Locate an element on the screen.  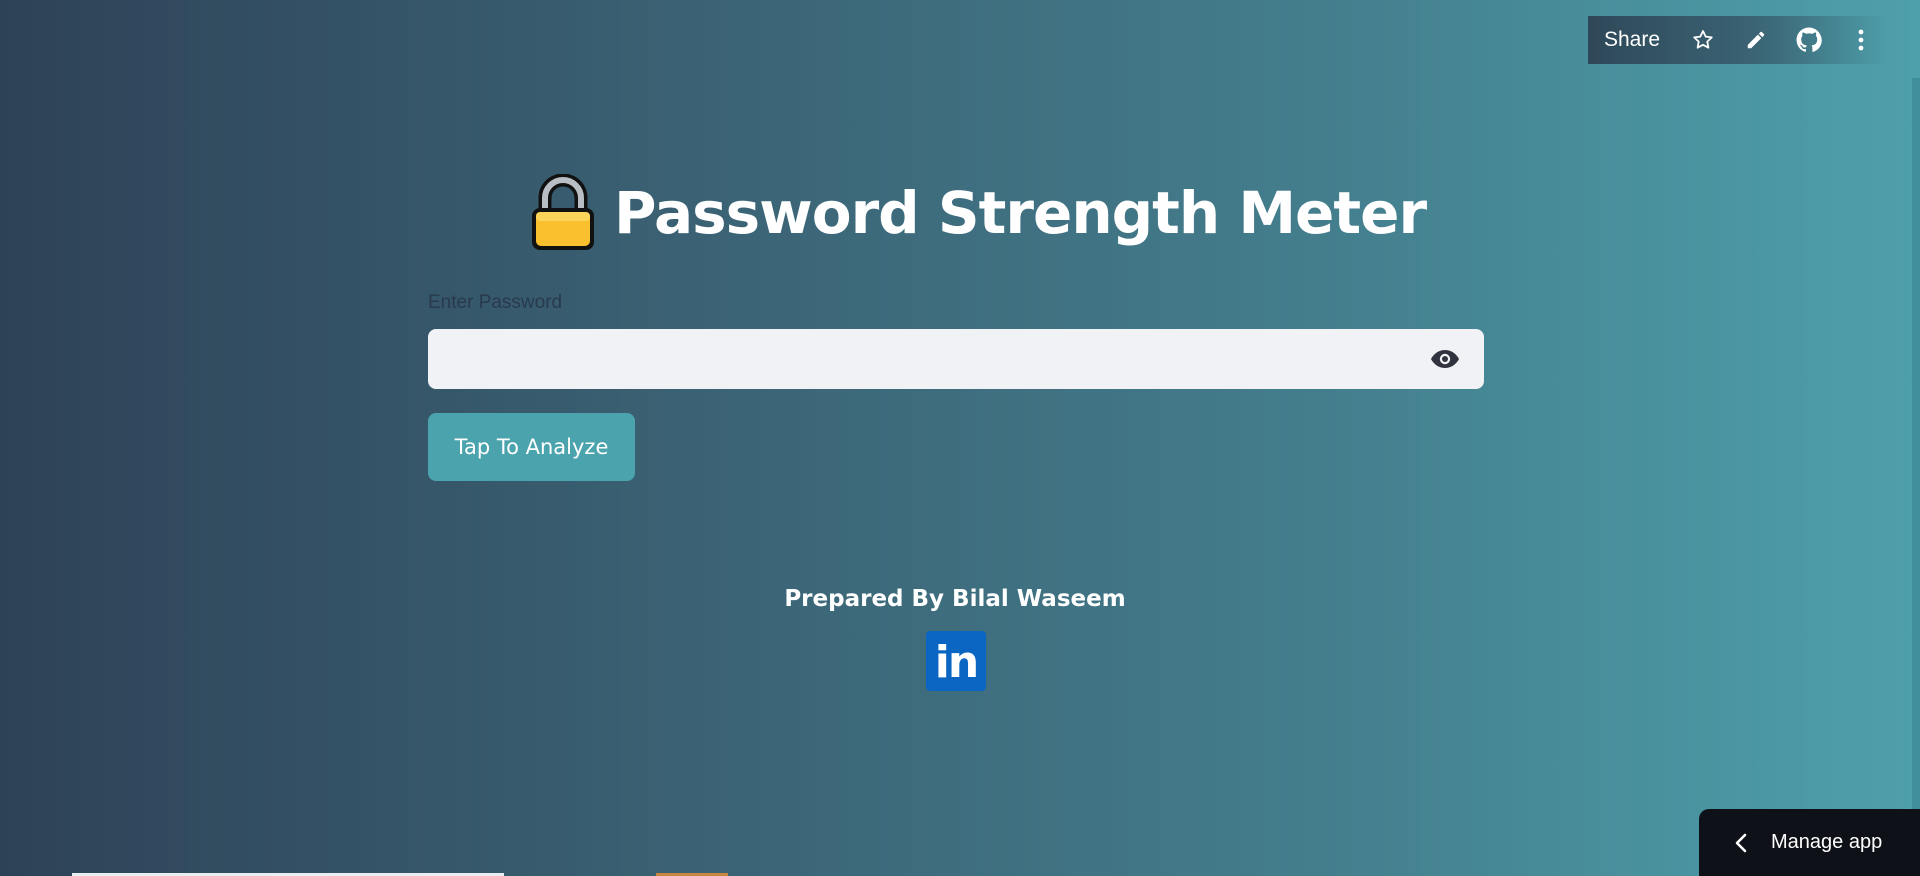
password-field-container is located at coordinates (956, 359).